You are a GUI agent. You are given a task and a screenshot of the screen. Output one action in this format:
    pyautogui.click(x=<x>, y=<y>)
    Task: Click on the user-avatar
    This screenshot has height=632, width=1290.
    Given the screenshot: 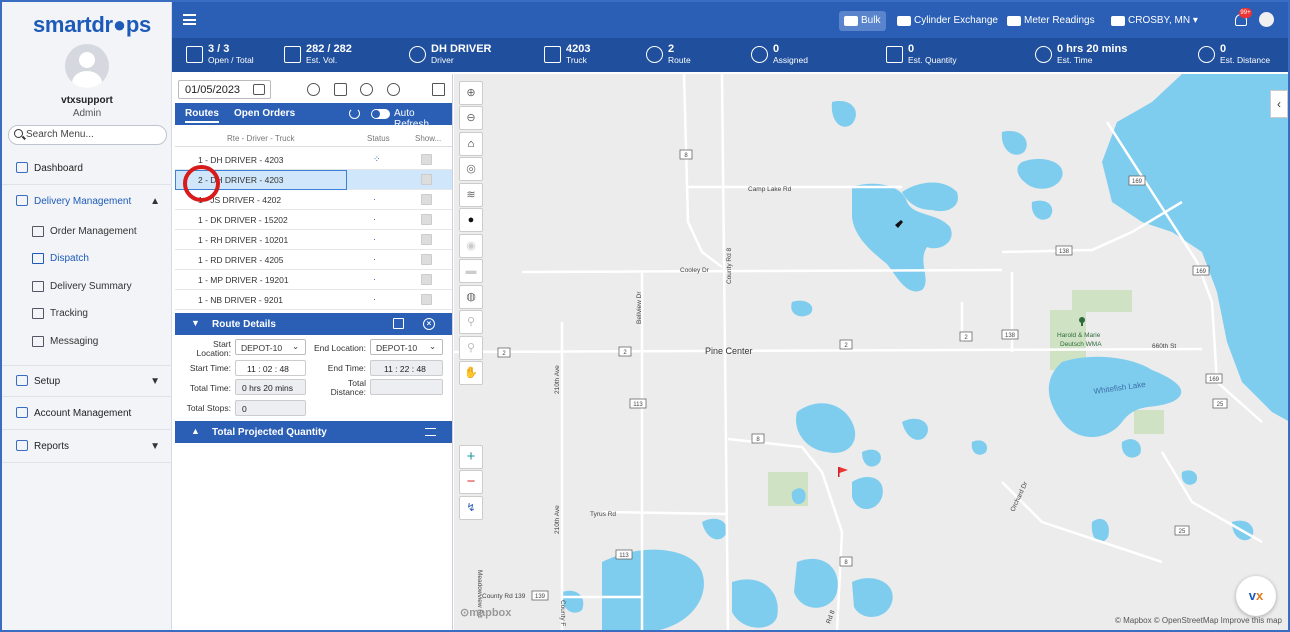 What is the action you would take?
    pyautogui.click(x=1266, y=19)
    